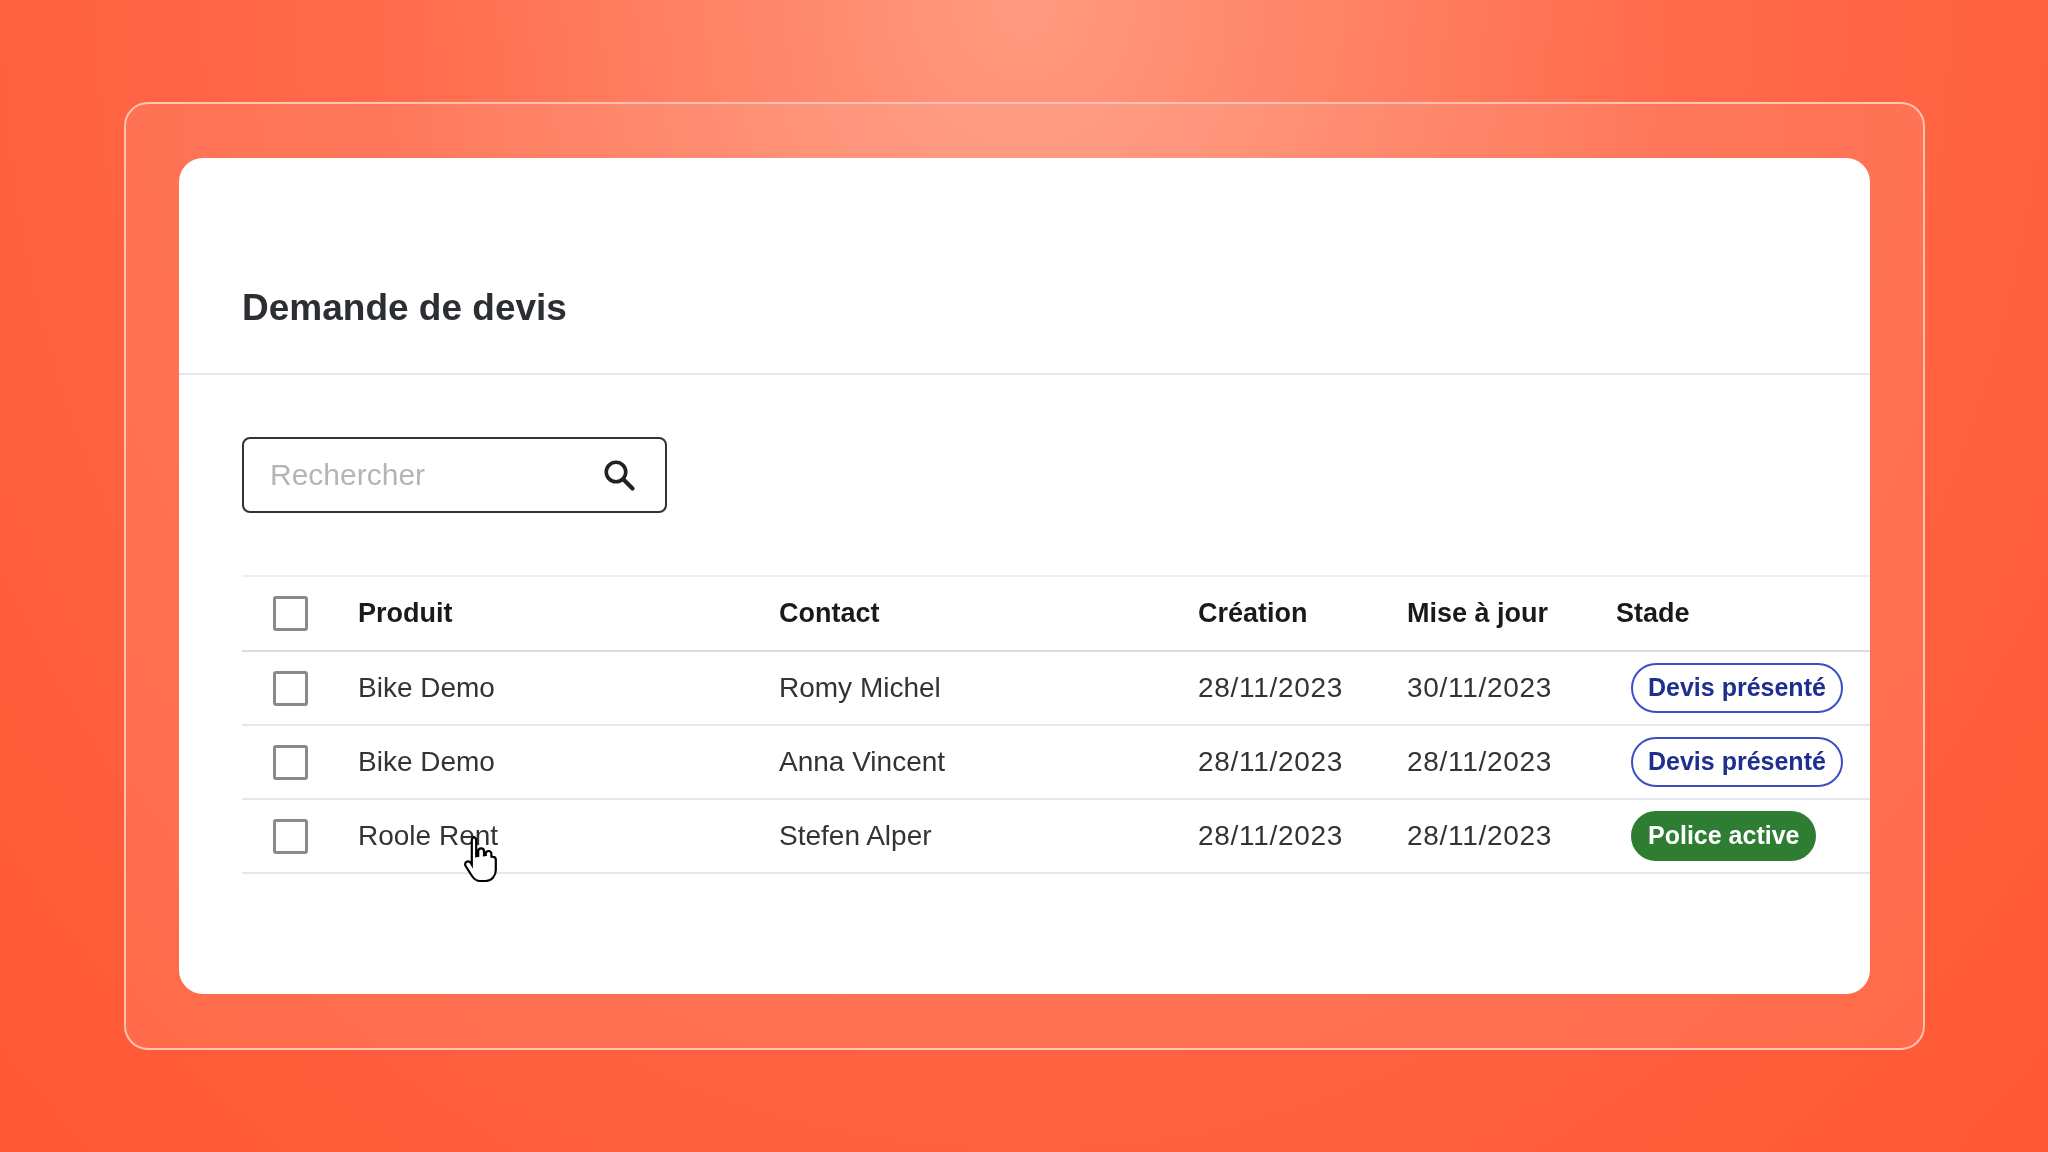  I want to click on column-header: Contact, so click(830, 614).